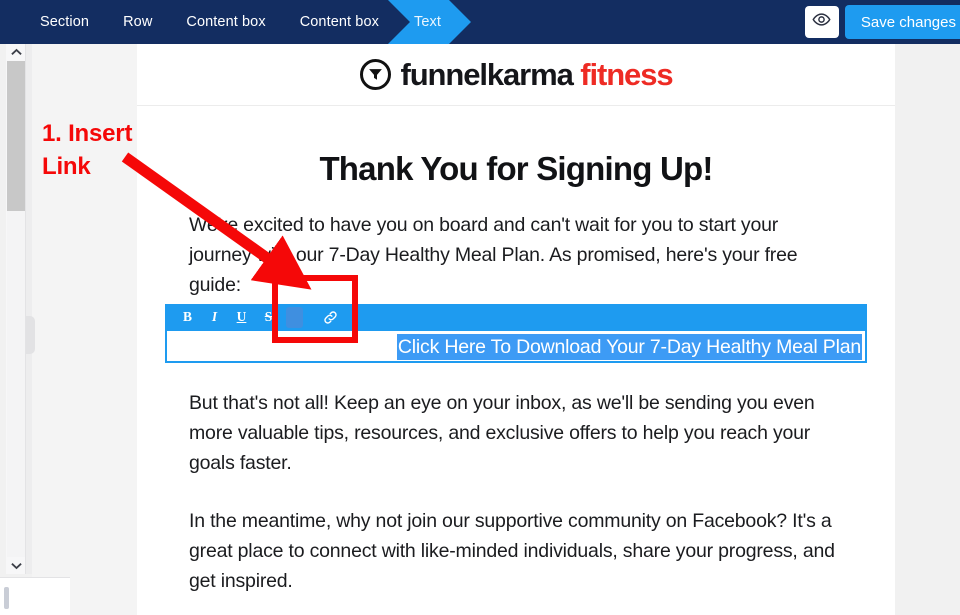  I want to click on brand-name-primary: funnelkarma, so click(487, 74).